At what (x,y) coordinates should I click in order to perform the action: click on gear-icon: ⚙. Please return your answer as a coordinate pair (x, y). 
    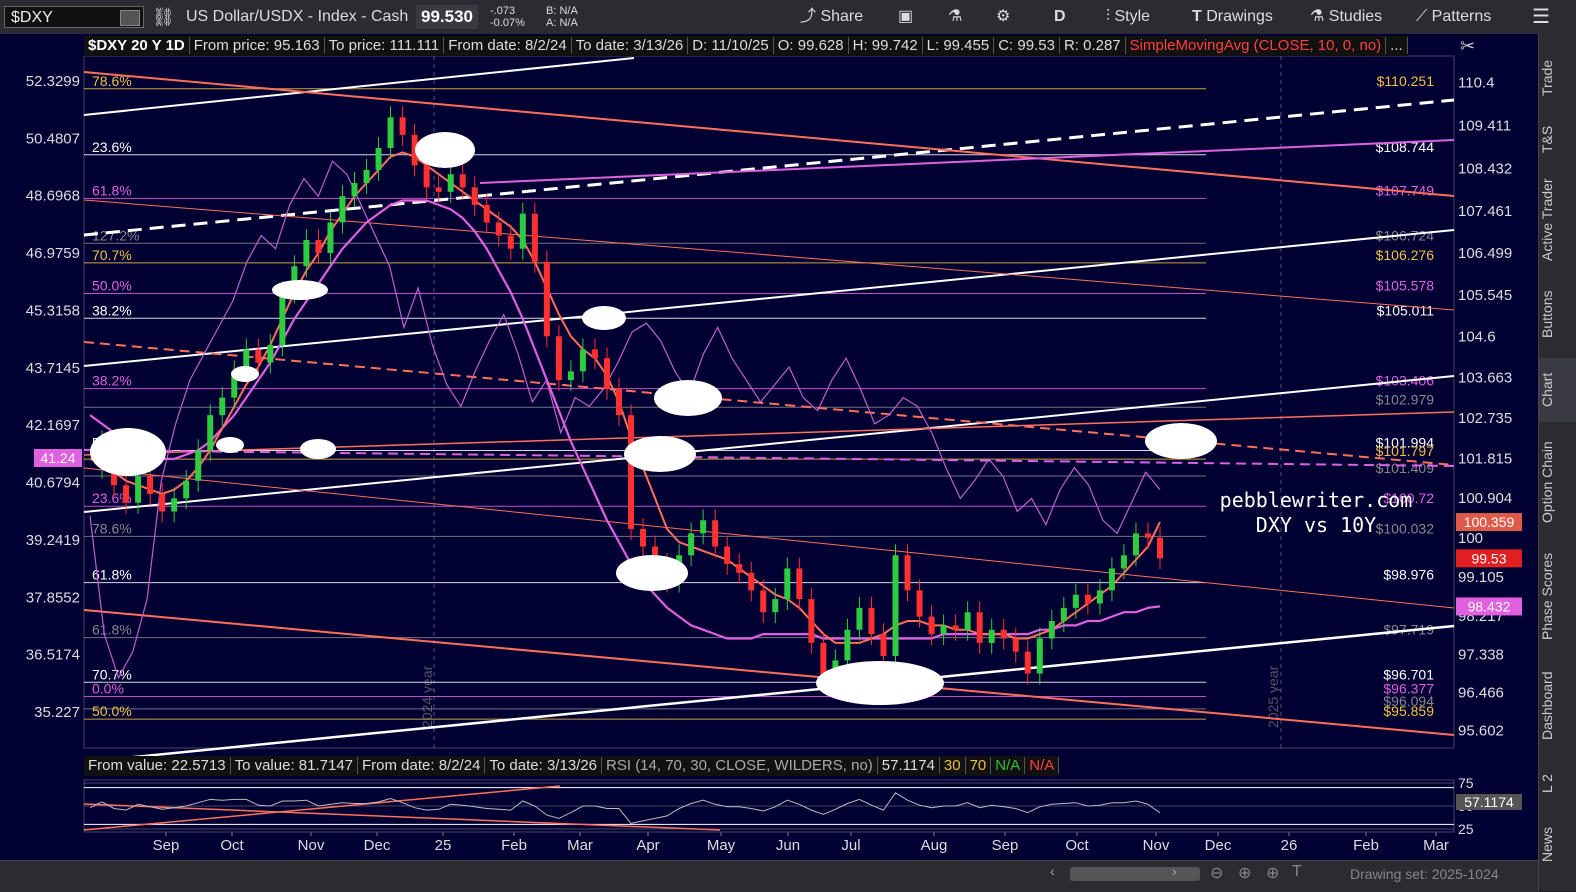
    Looking at the image, I should click on (1003, 17).